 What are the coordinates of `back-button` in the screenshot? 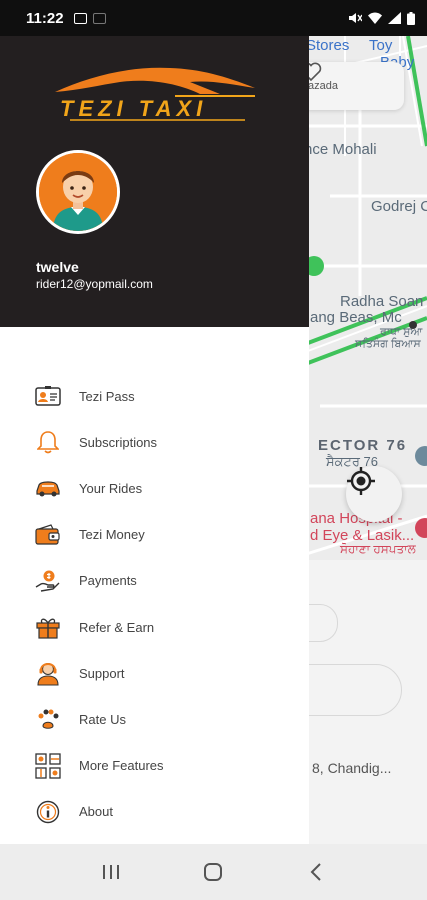 It's located at (316, 872).